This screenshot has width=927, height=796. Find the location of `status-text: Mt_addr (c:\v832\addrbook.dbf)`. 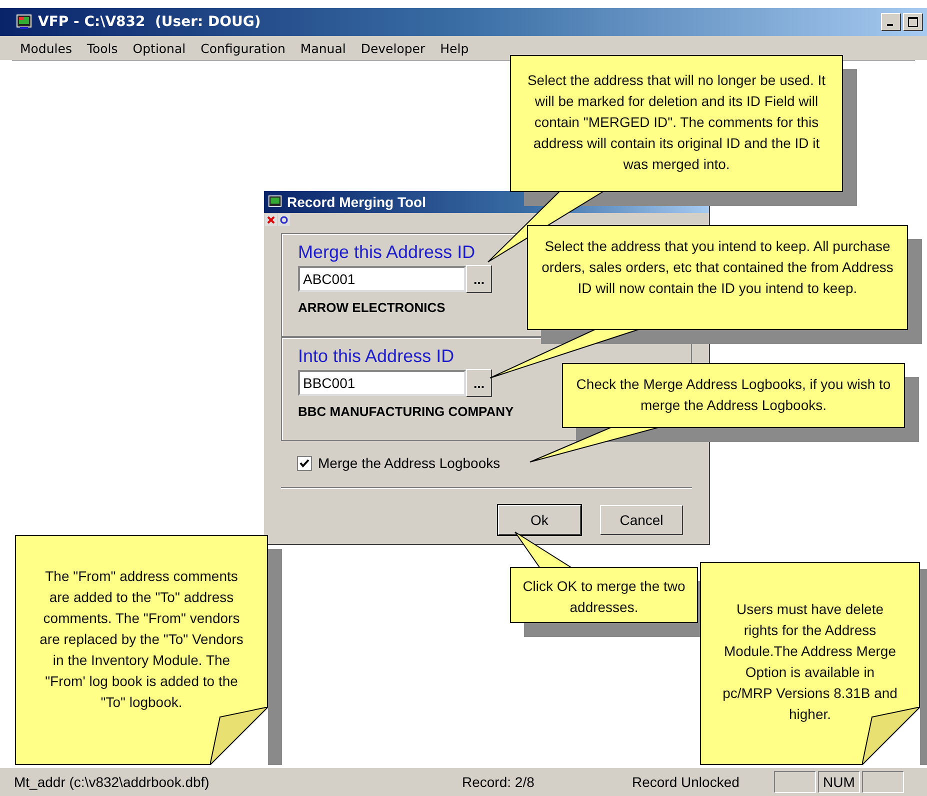

status-text: Mt_addr (c:\v832\addrbook.dbf) is located at coordinates (111, 782).